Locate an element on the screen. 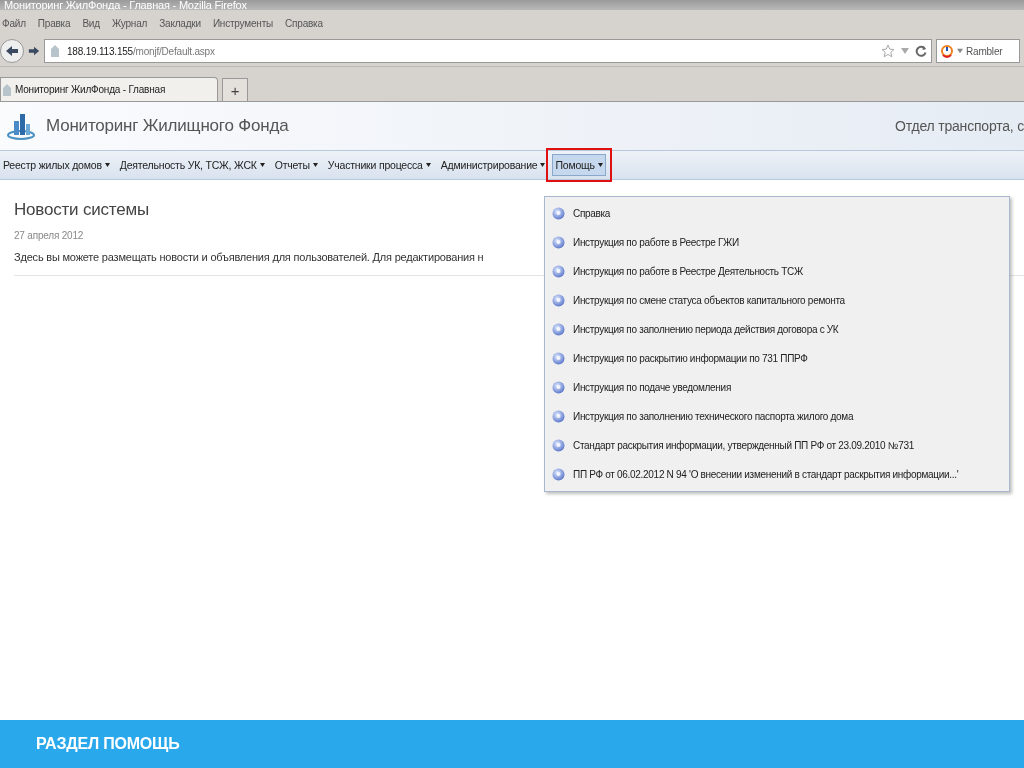  help-menu-item: Инструкция по подаче уведомления is located at coordinates (777, 387).